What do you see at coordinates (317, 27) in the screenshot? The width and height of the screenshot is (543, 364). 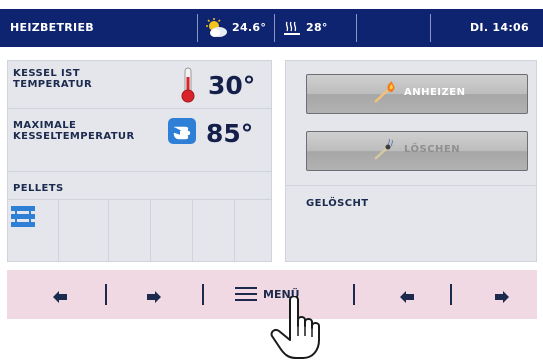 I see `water-temperature: 28°` at bounding box center [317, 27].